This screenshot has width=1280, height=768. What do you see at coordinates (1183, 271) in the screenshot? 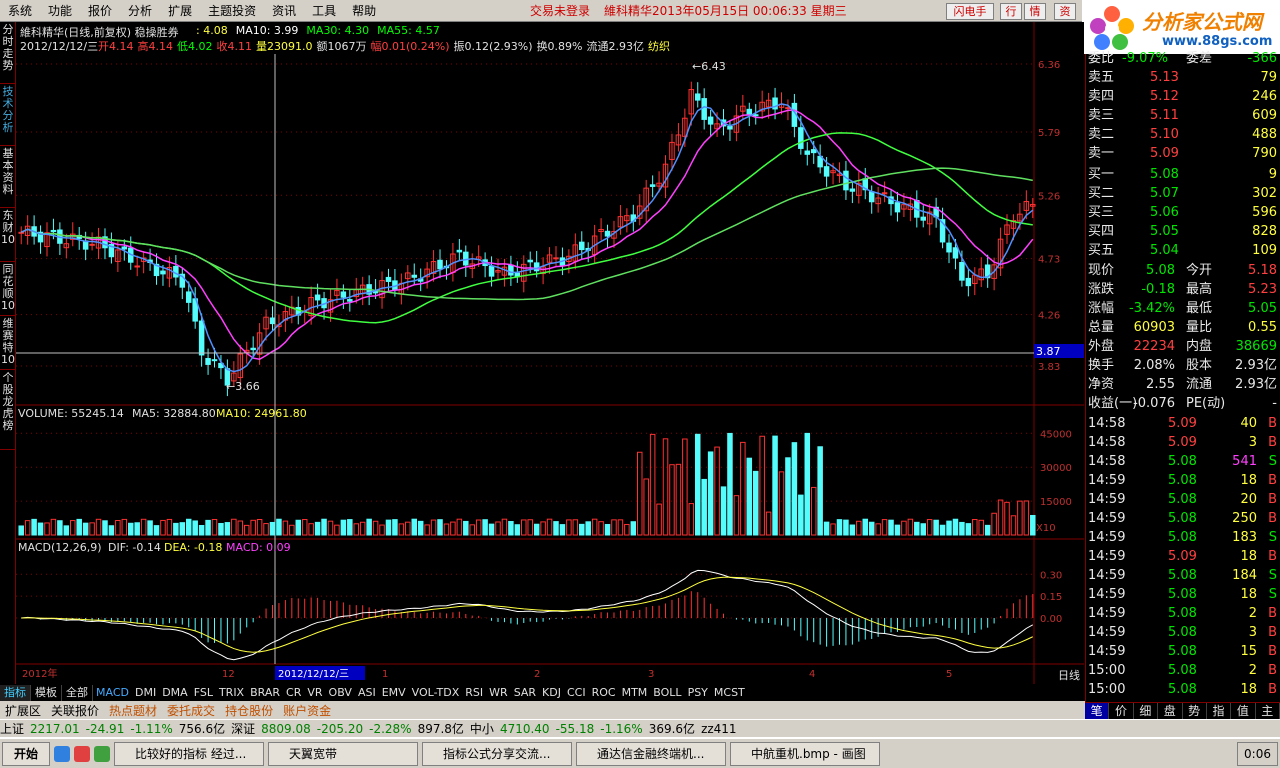
I see `stat-row-0: 现价 5.08 今开 5.18` at bounding box center [1183, 271].